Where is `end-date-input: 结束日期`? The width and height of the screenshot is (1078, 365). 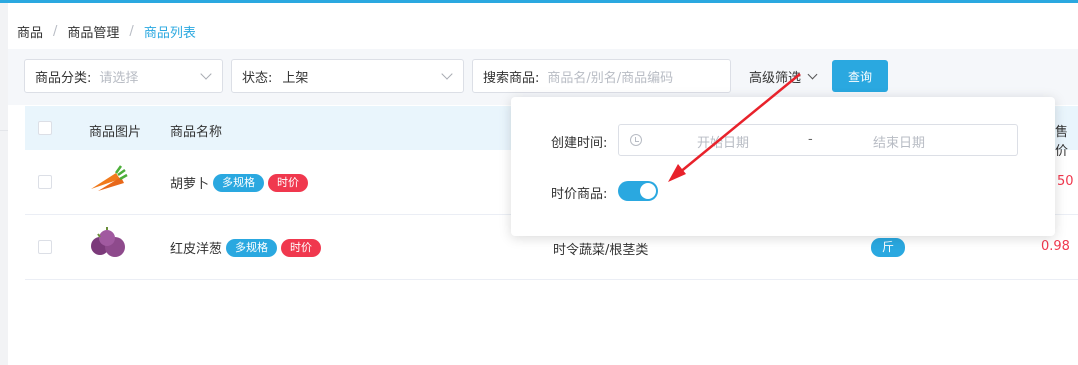 end-date-input: 结束日期 is located at coordinates (899, 141).